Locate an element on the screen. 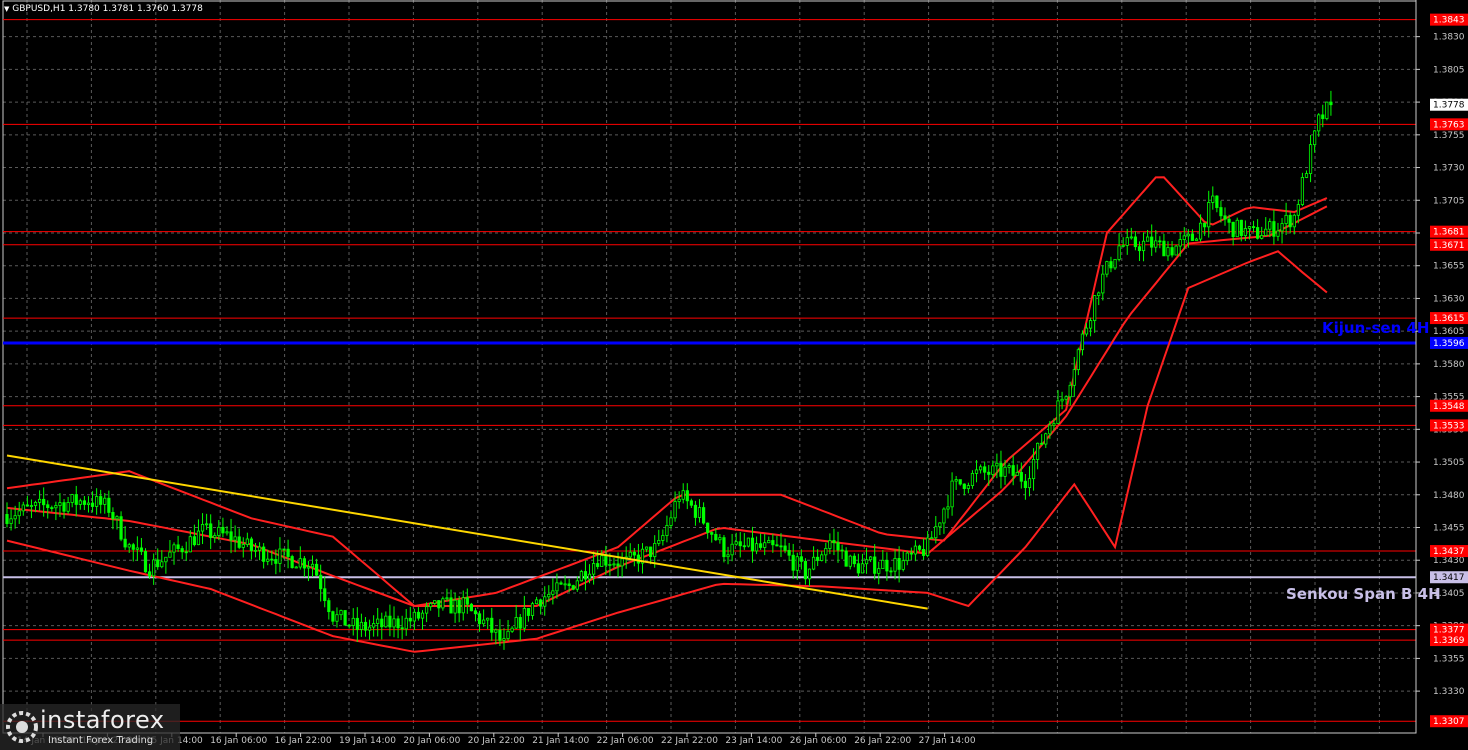 This screenshot has width=1468, height=750. x-tick-label: 20 Jan 06:00 is located at coordinates (431, 741).